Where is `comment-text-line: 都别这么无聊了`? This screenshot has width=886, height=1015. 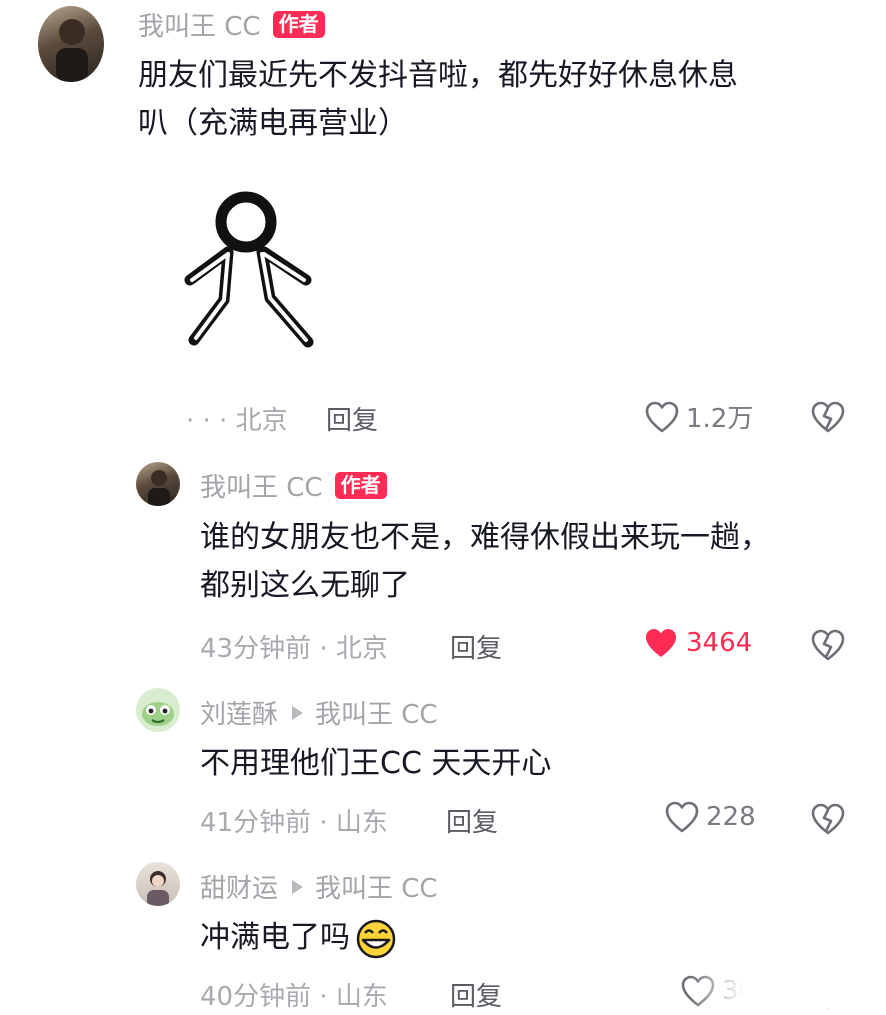 comment-text-line: 都别这么无聊了 is located at coordinates (305, 585).